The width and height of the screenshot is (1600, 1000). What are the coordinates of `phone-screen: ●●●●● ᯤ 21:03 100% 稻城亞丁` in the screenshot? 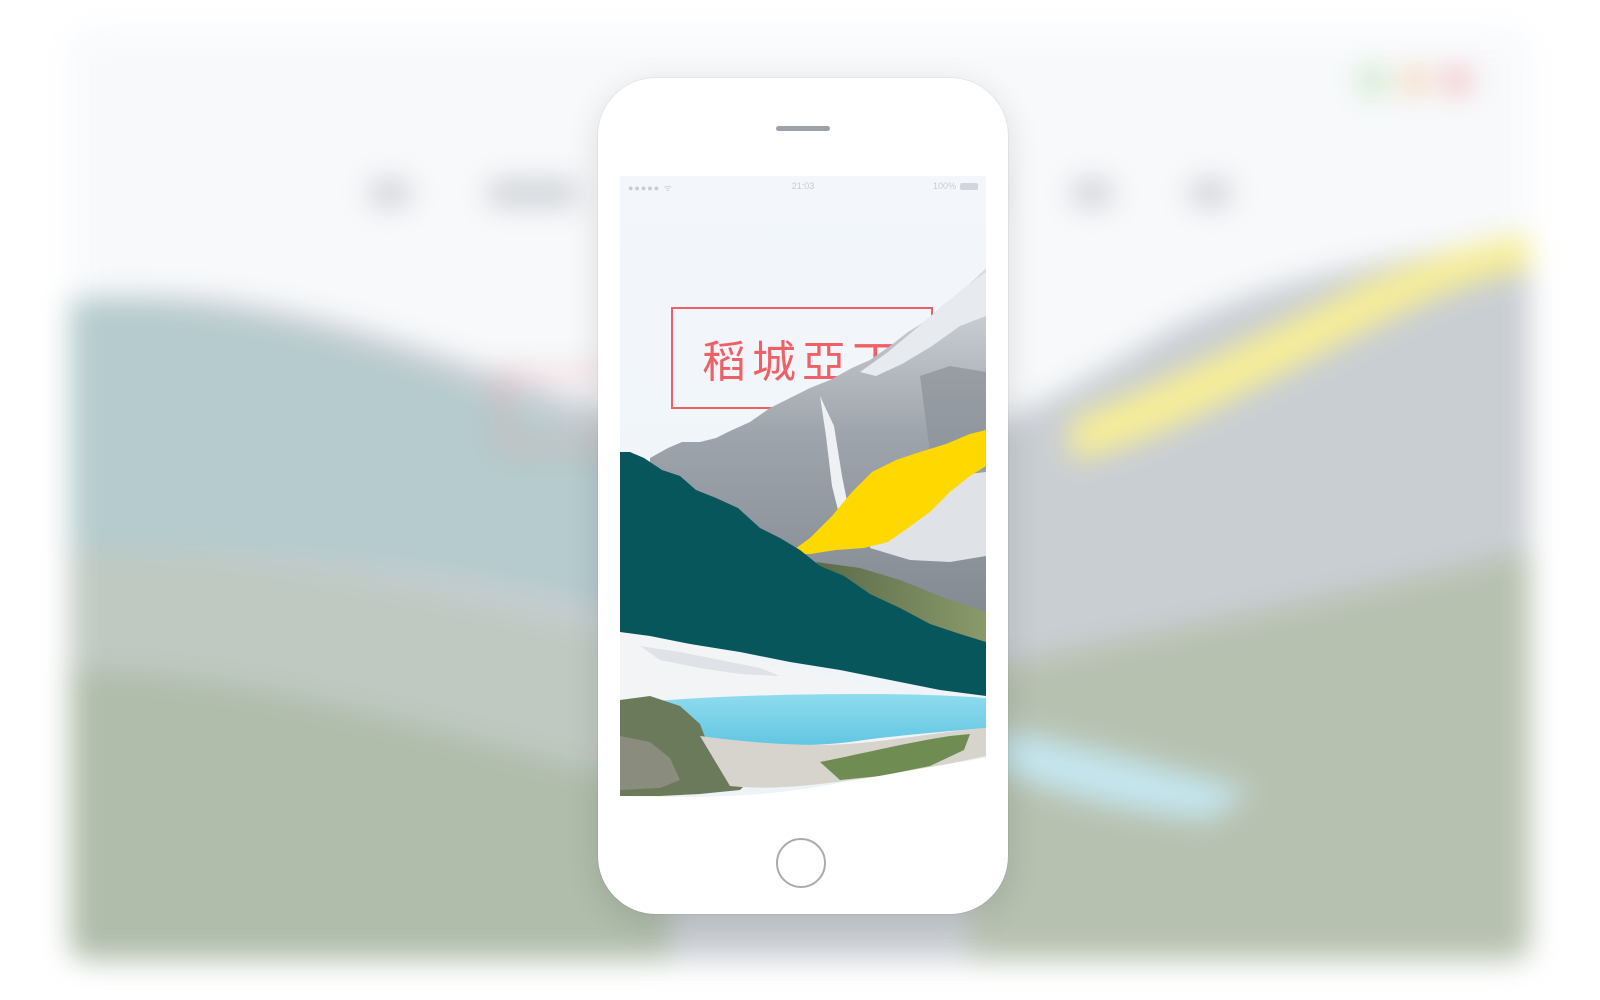 It's located at (803, 494).